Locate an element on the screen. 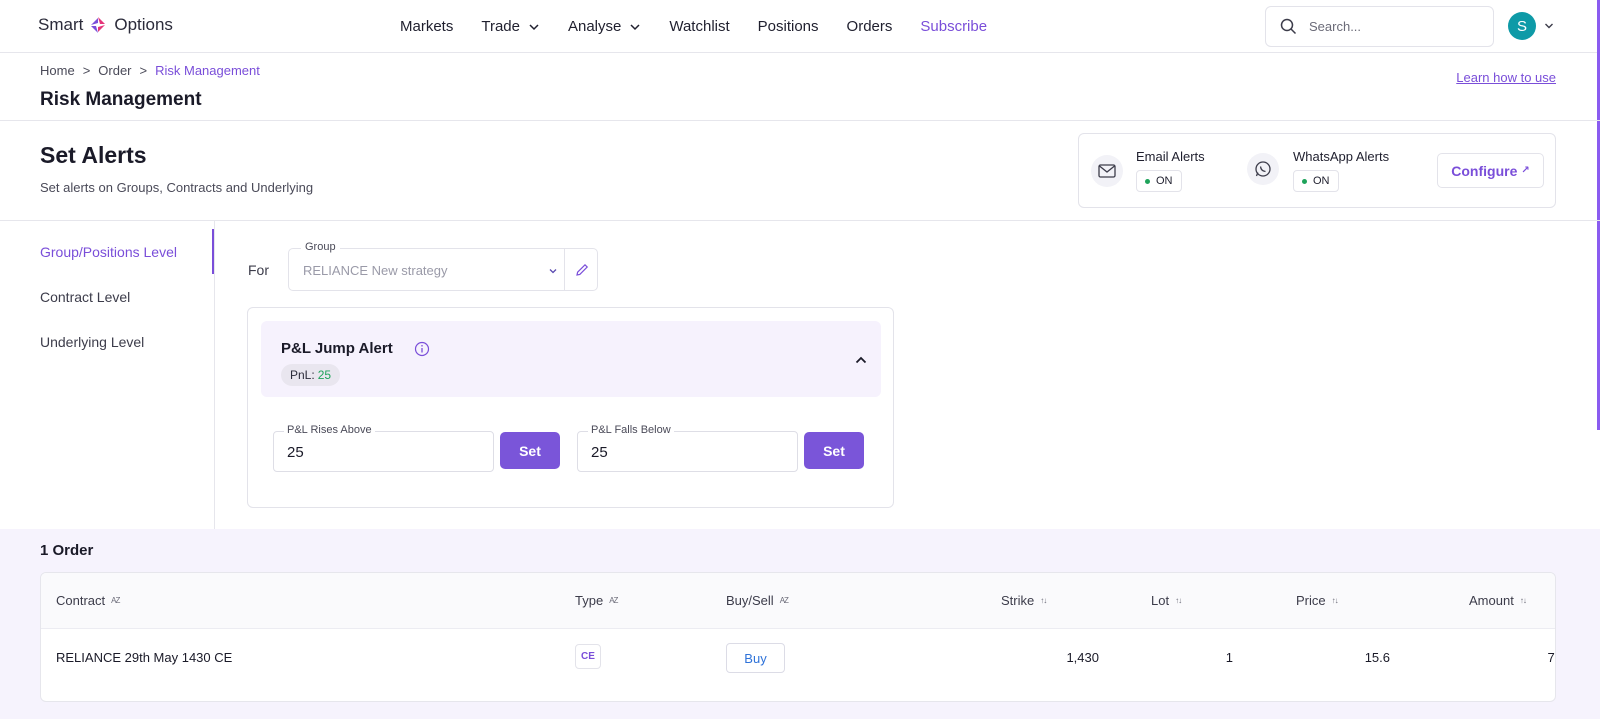 This screenshot has width=1600, height=719. column-label: Strike is located at coordinates (1018, 600).